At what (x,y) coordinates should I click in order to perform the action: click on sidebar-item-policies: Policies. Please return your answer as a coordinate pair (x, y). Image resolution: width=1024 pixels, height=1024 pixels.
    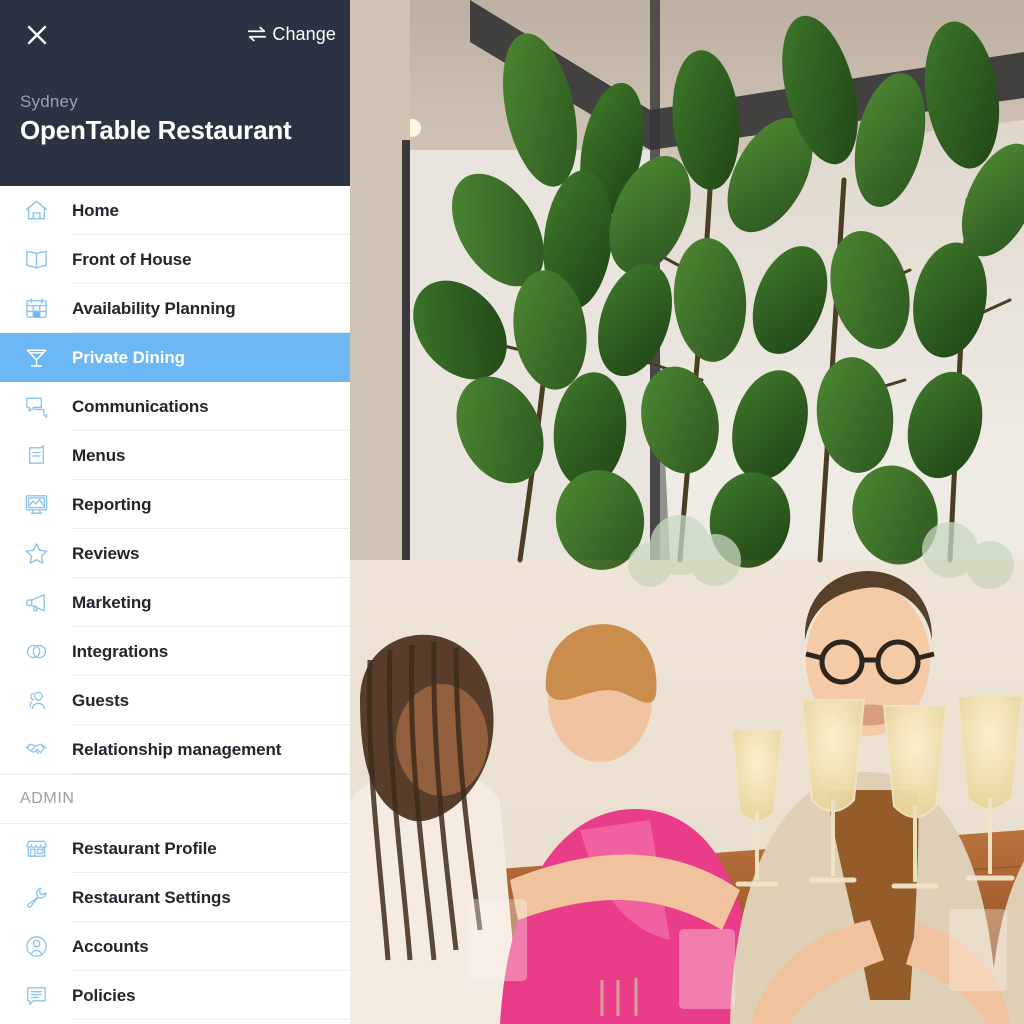
    Looking at the image, I should click on (175, 995).